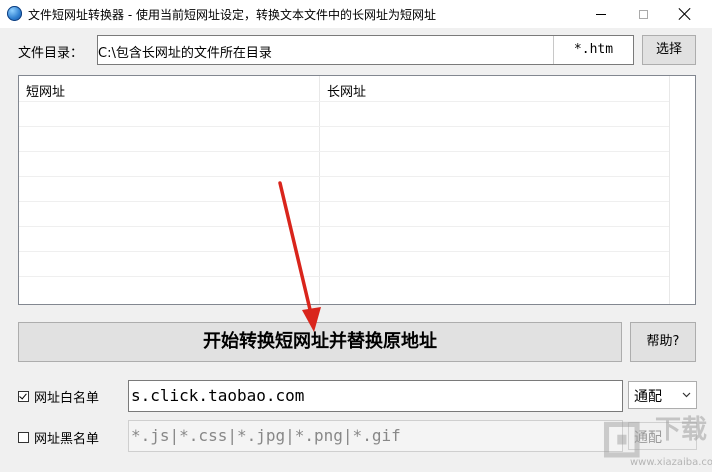  Describe the element at coordinates (51, 53) in the screenshot. I see `directory-label: 文件目录：` at that location.